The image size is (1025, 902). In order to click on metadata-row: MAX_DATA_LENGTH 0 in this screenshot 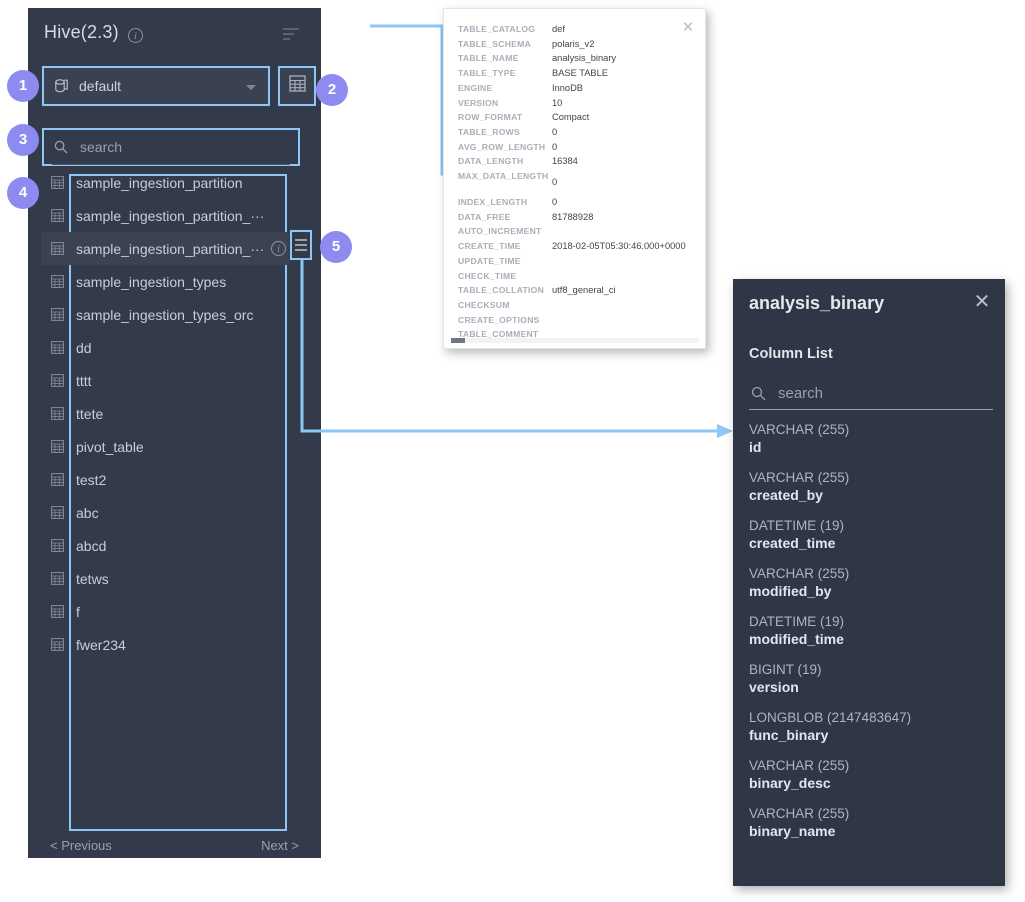, I will do `click(582, 182)`.